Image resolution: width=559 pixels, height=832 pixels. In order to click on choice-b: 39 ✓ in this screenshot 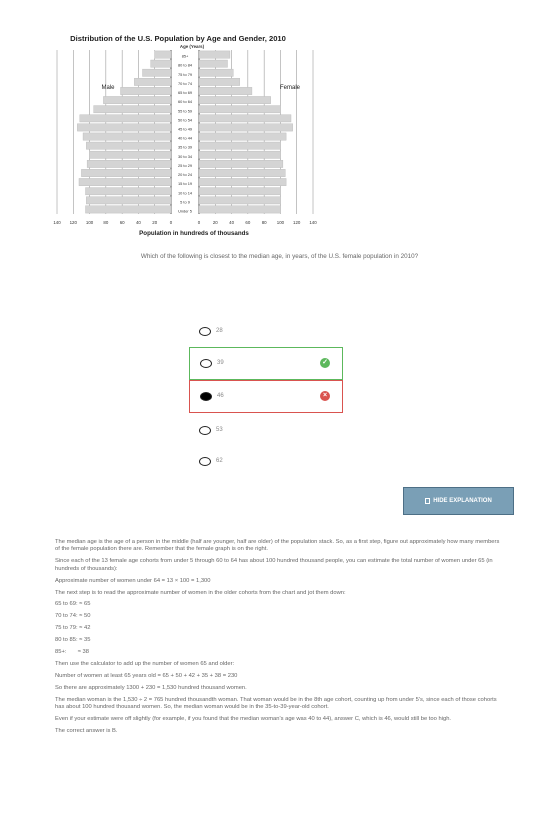, I will do `click(266, 363)`.